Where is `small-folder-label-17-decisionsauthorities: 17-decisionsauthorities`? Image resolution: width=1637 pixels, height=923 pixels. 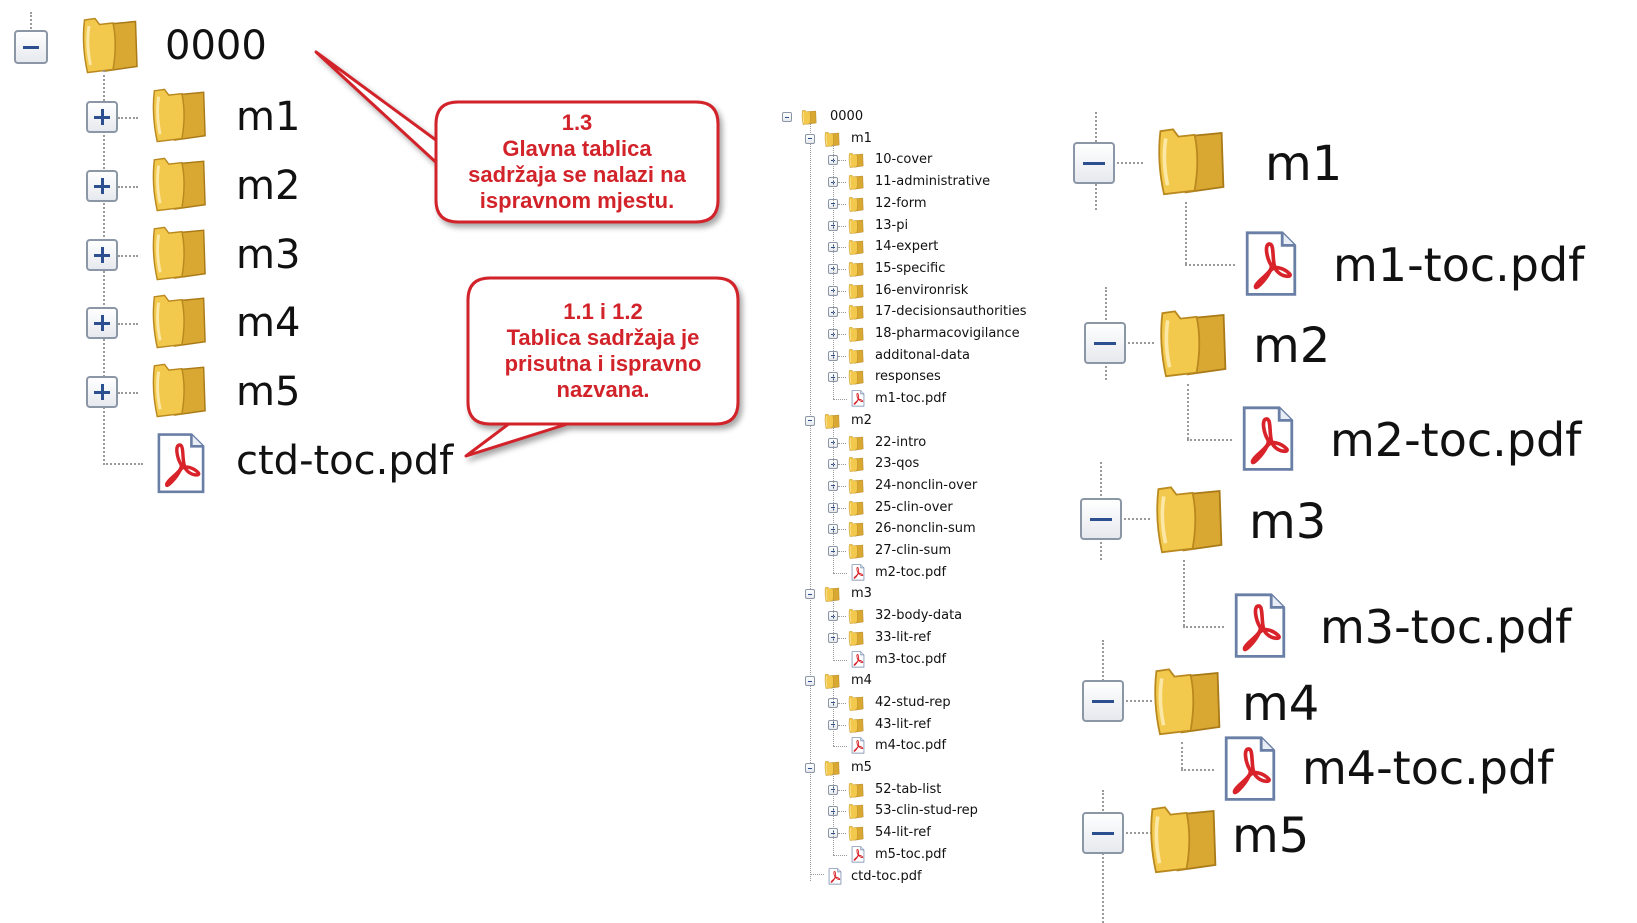
small-folder-label-17-decisionsauthorities: 17-decisionsauthorities is located at coordinates (951, 312).